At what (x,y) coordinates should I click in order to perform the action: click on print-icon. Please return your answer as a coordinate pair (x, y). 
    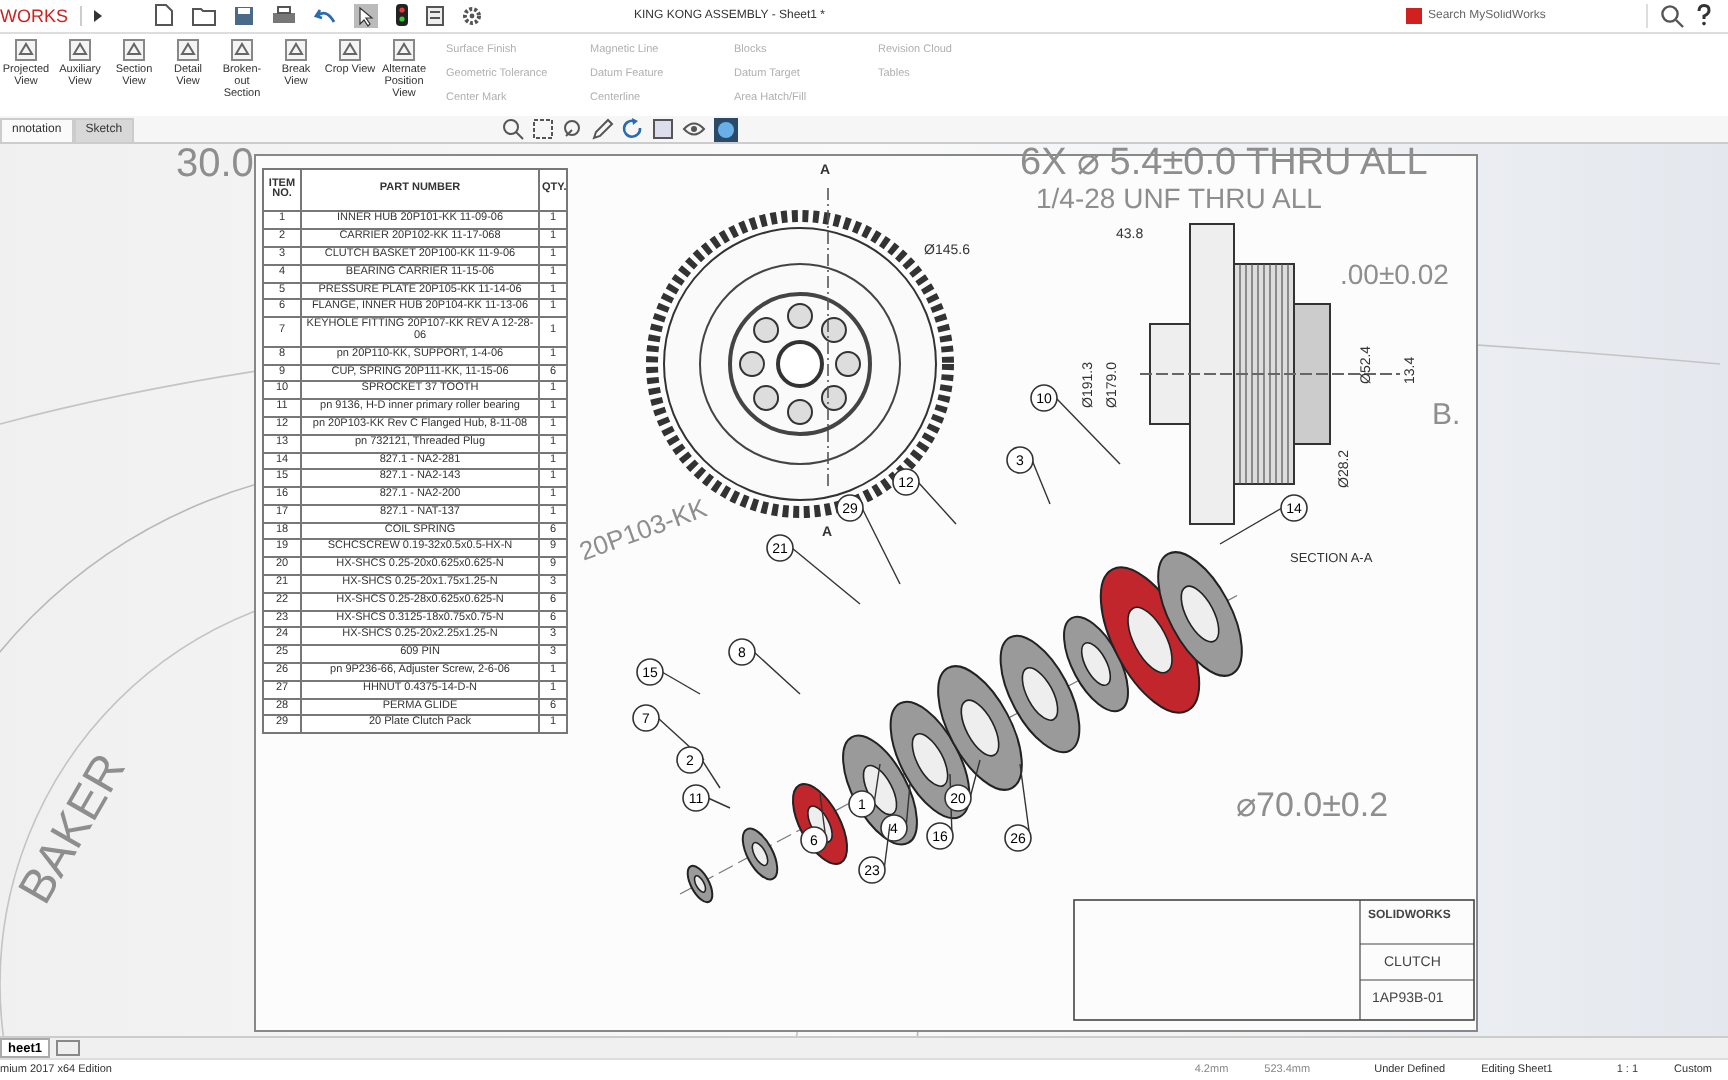
    Looking at the image, I should click on (284, 15).